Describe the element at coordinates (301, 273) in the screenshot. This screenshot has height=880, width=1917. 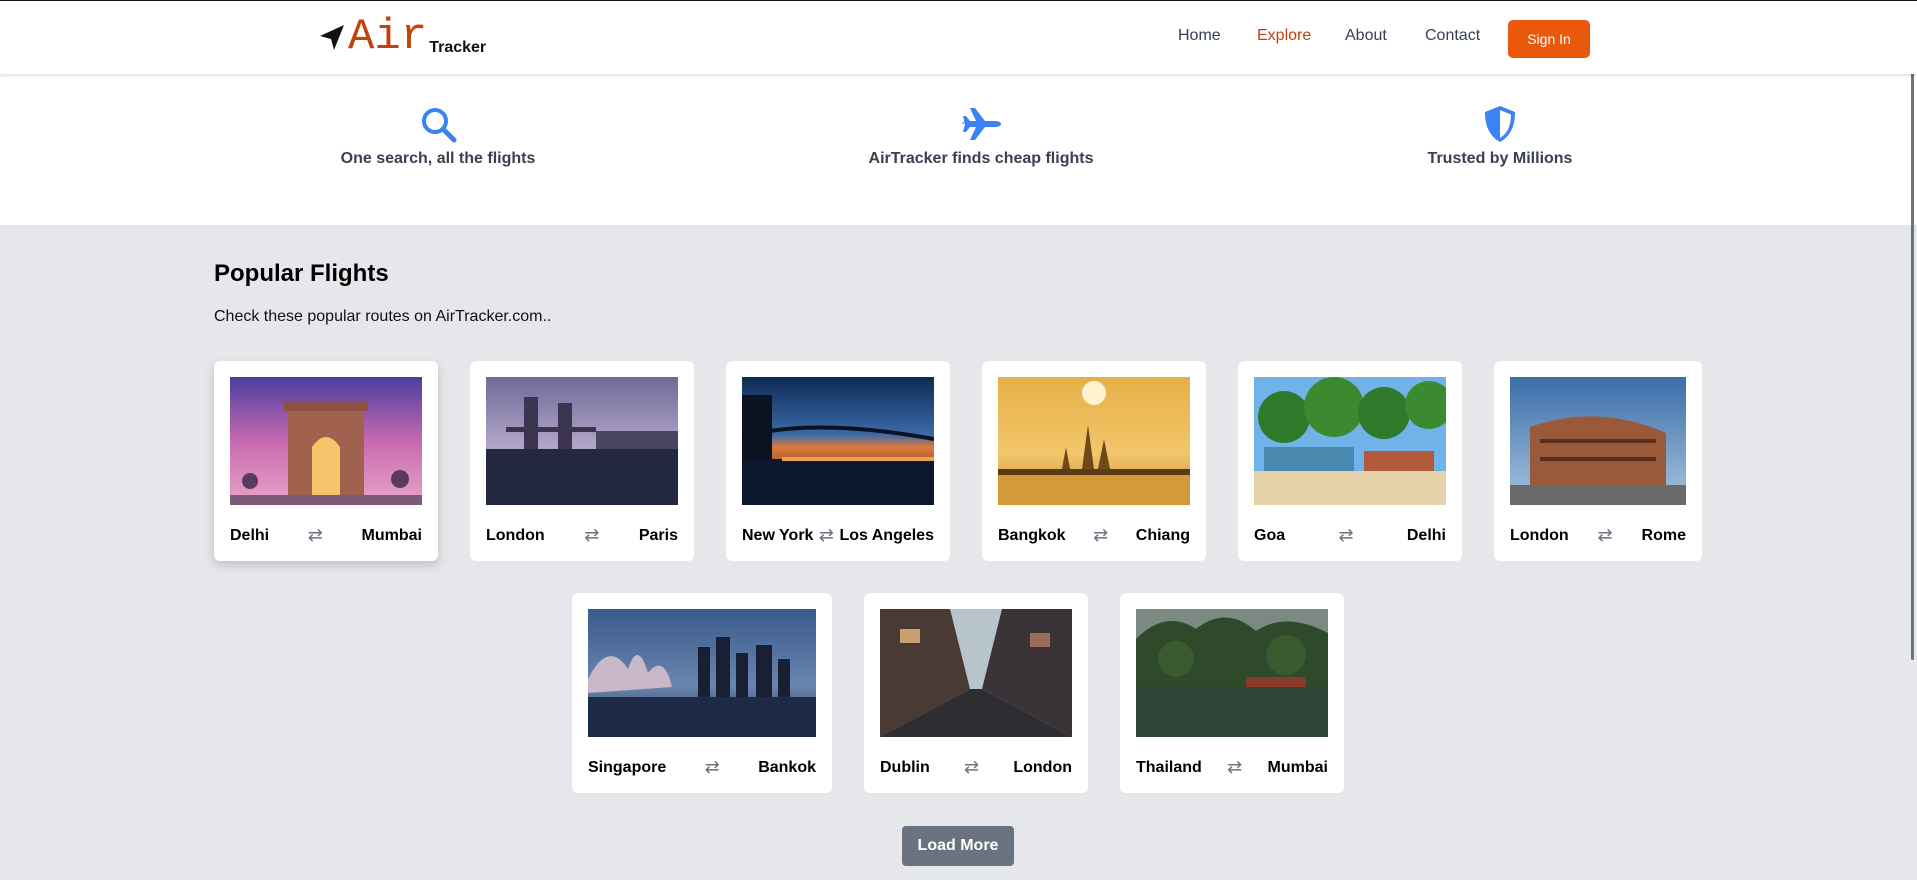
I see `popular-flights-title: Popular Flights` at that location.